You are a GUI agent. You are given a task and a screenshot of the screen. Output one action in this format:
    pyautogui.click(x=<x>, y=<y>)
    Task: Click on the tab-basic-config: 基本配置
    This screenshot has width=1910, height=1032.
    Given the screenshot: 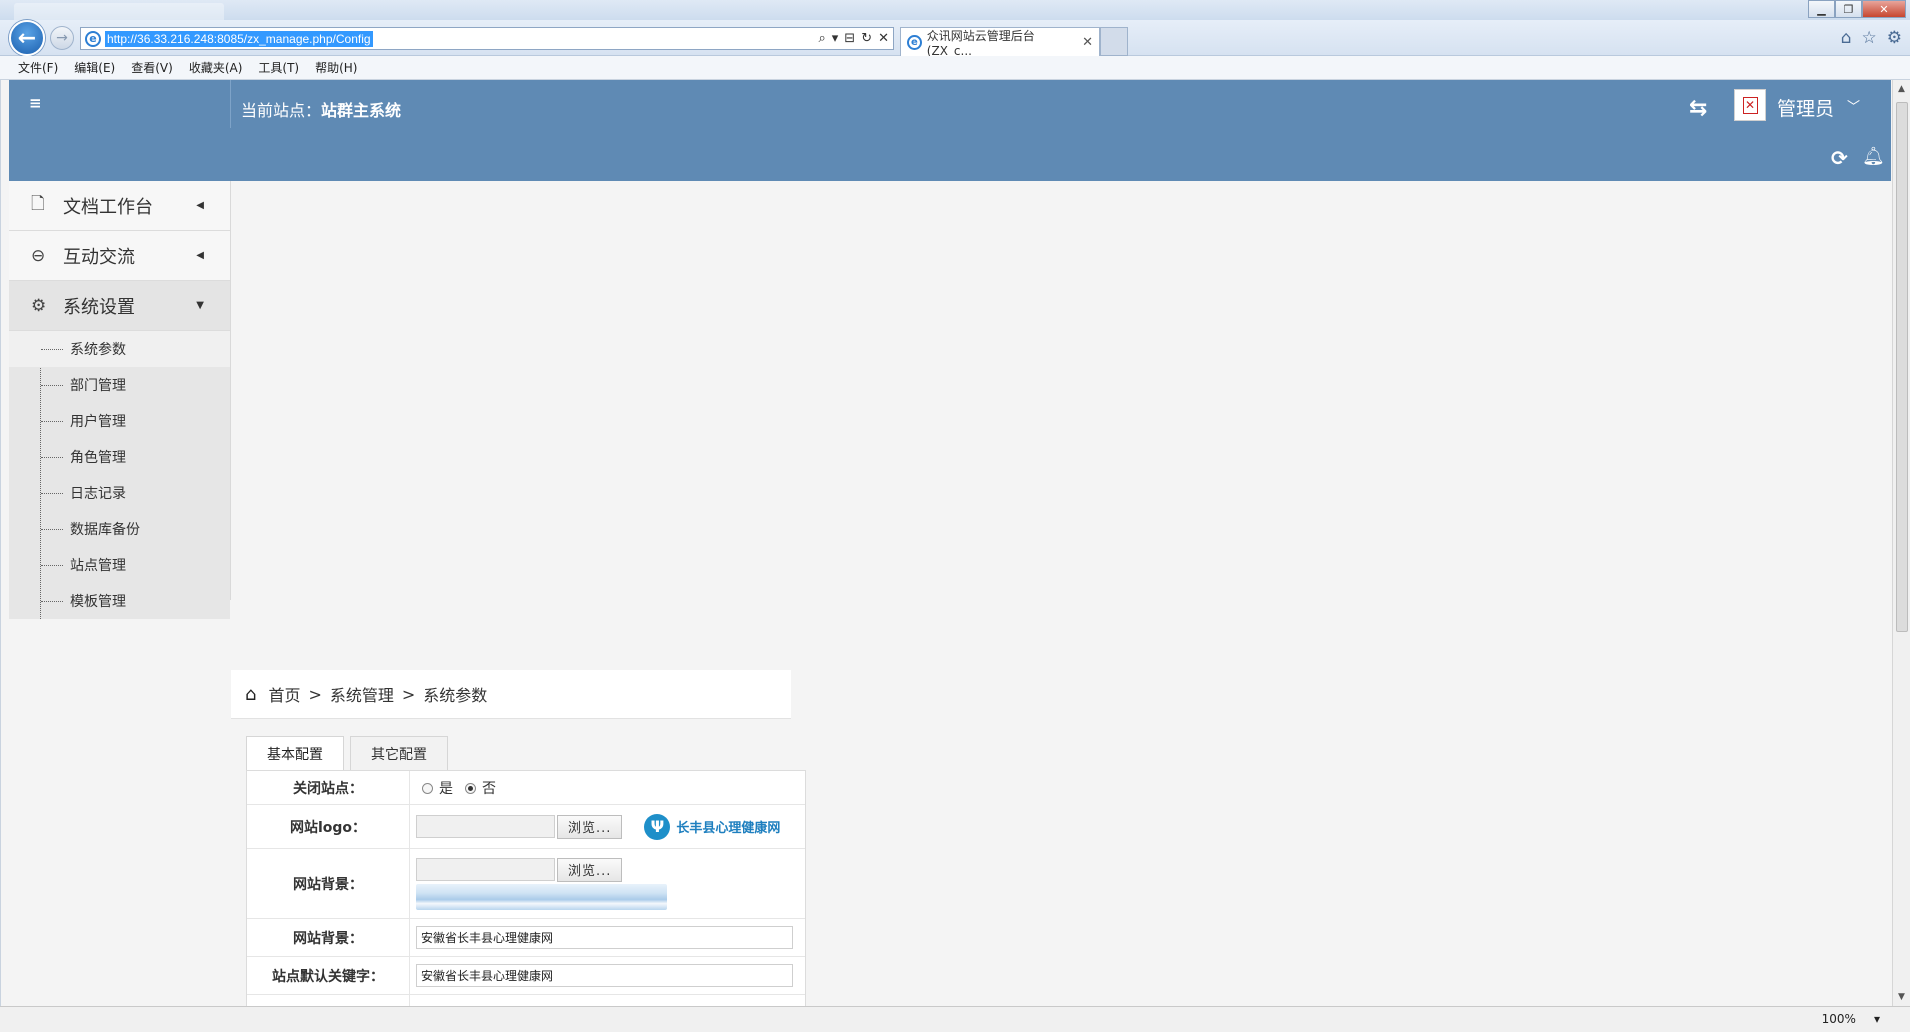 What is the action you would take?
    pyautogui.click(x=295, y=753)
    